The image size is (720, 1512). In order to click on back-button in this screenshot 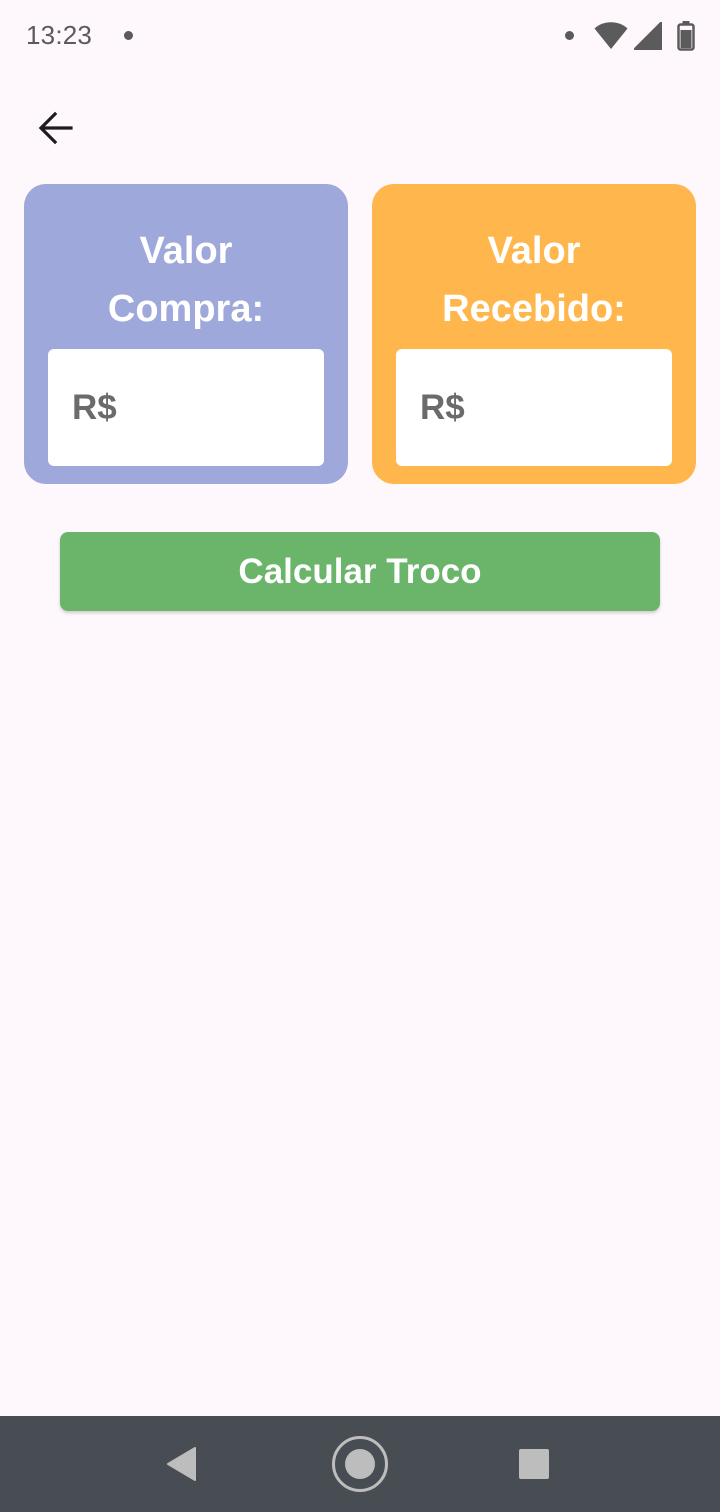, I will do `click(56, 128)`.